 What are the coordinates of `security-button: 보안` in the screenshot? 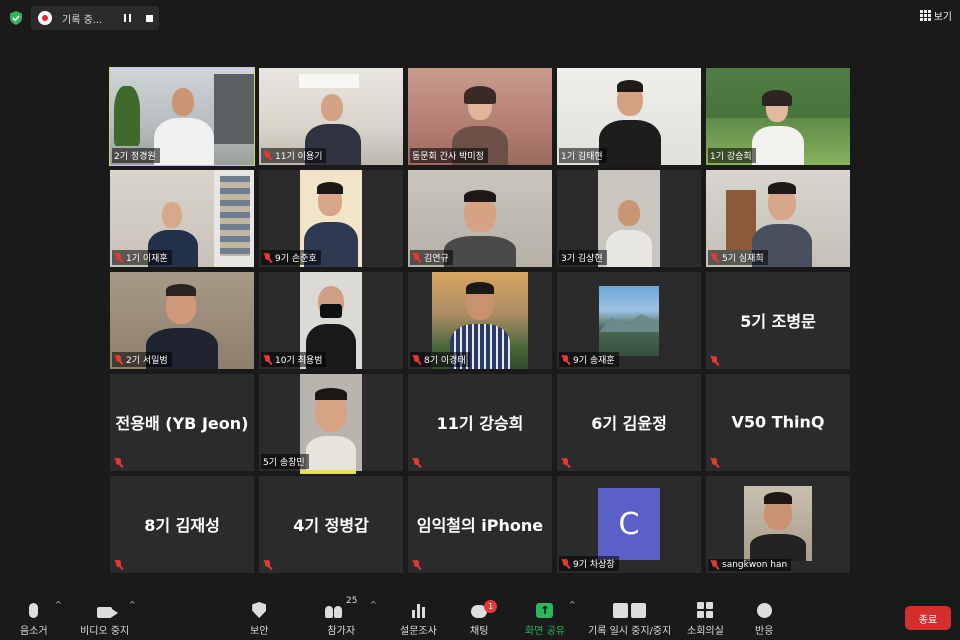 It's located at (259, 616).